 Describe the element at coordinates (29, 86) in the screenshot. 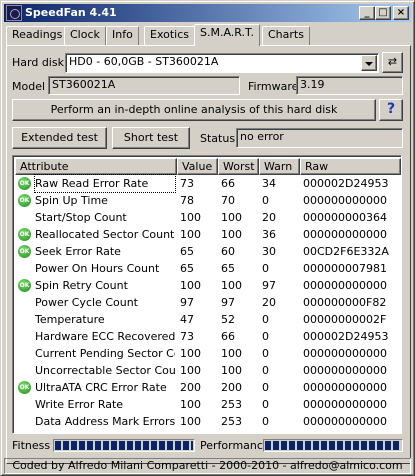

I see `model-label: Model` at that location.